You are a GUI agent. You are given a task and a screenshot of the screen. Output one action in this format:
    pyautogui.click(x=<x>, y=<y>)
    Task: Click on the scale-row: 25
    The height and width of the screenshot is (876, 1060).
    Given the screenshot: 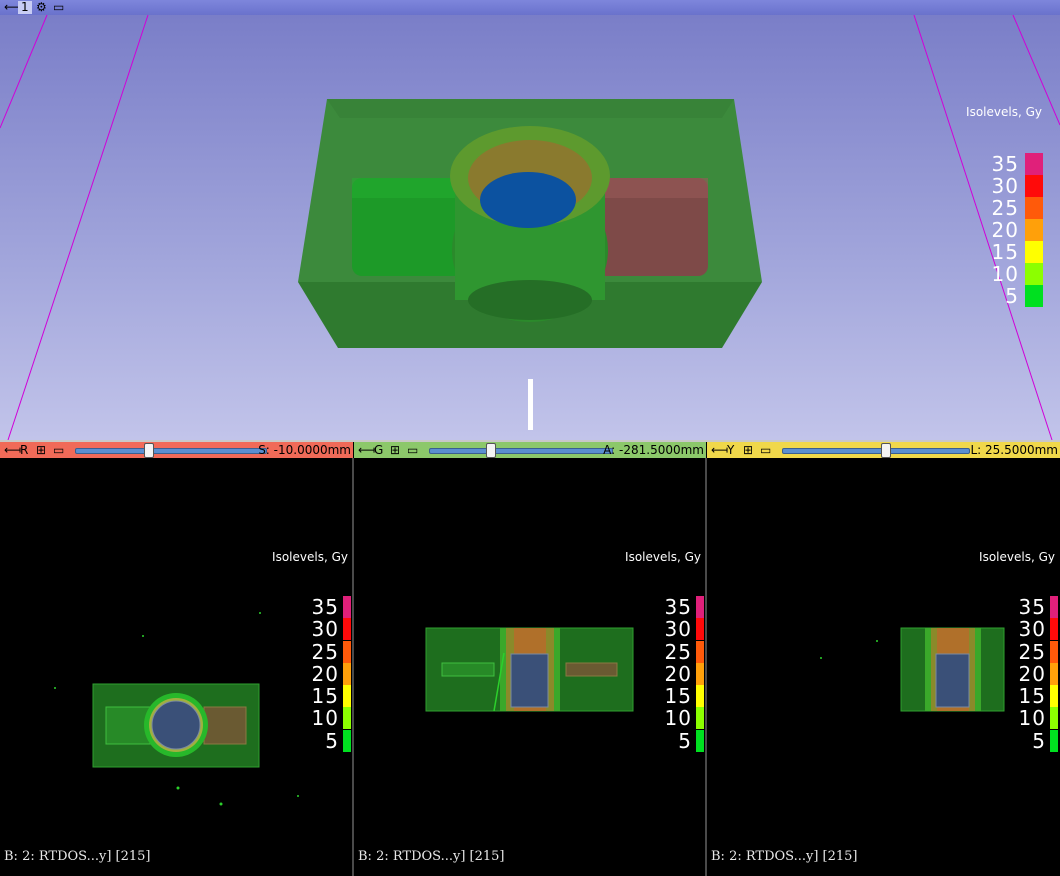 What is the action you would take?
    pyautogui.click(x=679, y=651)
    